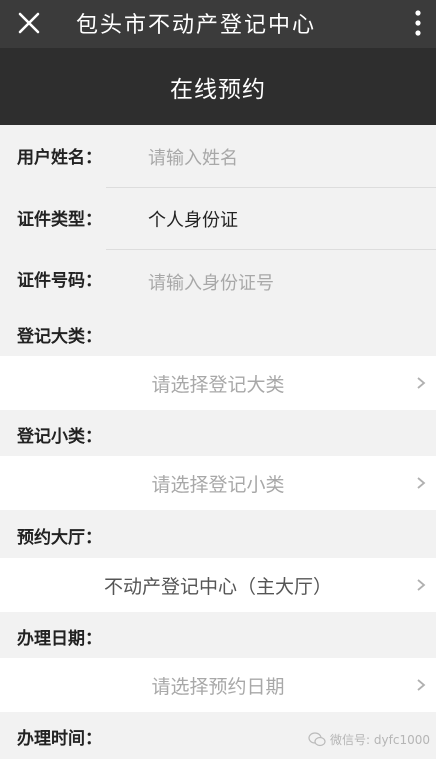  I want to click on date-row: 办理日期：, so click(218, 635).